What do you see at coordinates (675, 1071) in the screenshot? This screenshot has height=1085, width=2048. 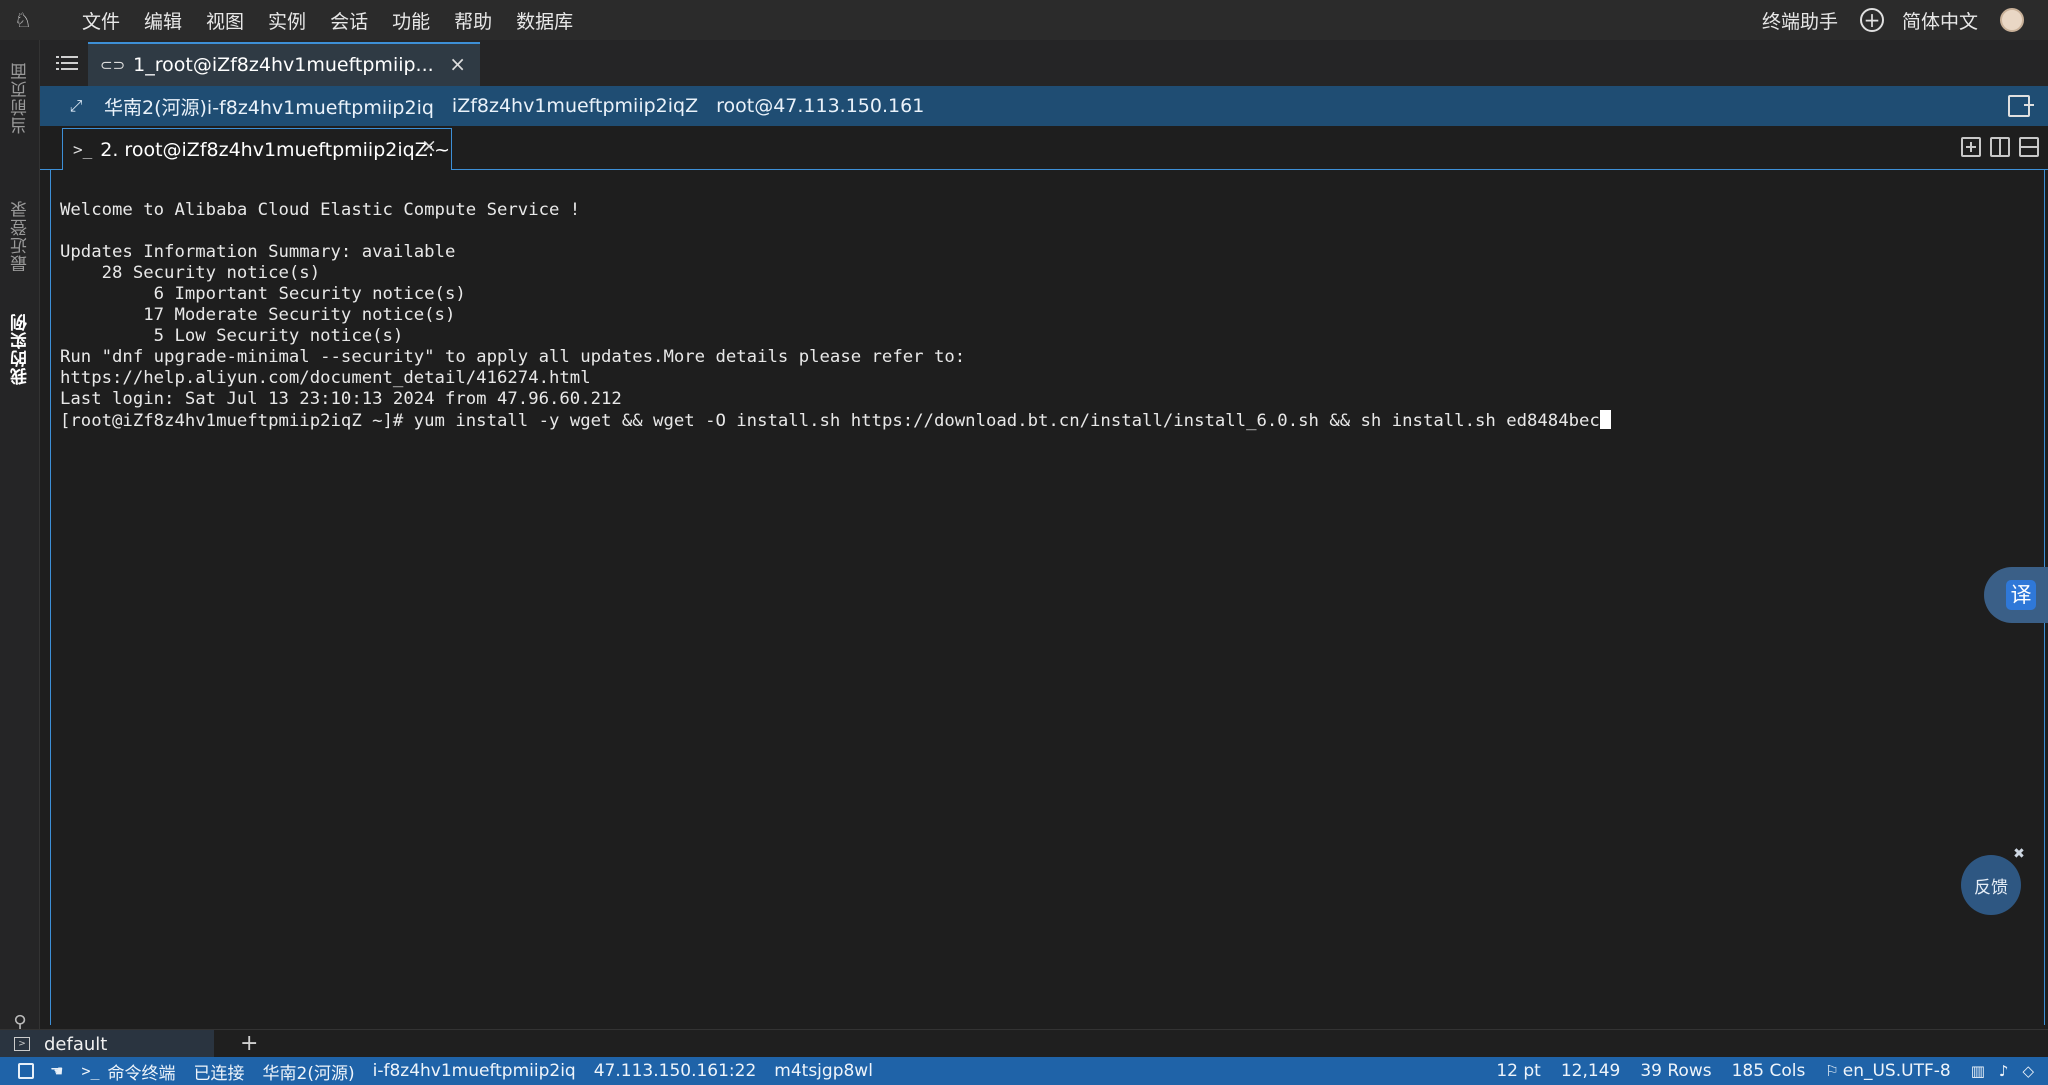 I see `status-address: 47.113.150.161:22` at bounding box center [675, 1071].